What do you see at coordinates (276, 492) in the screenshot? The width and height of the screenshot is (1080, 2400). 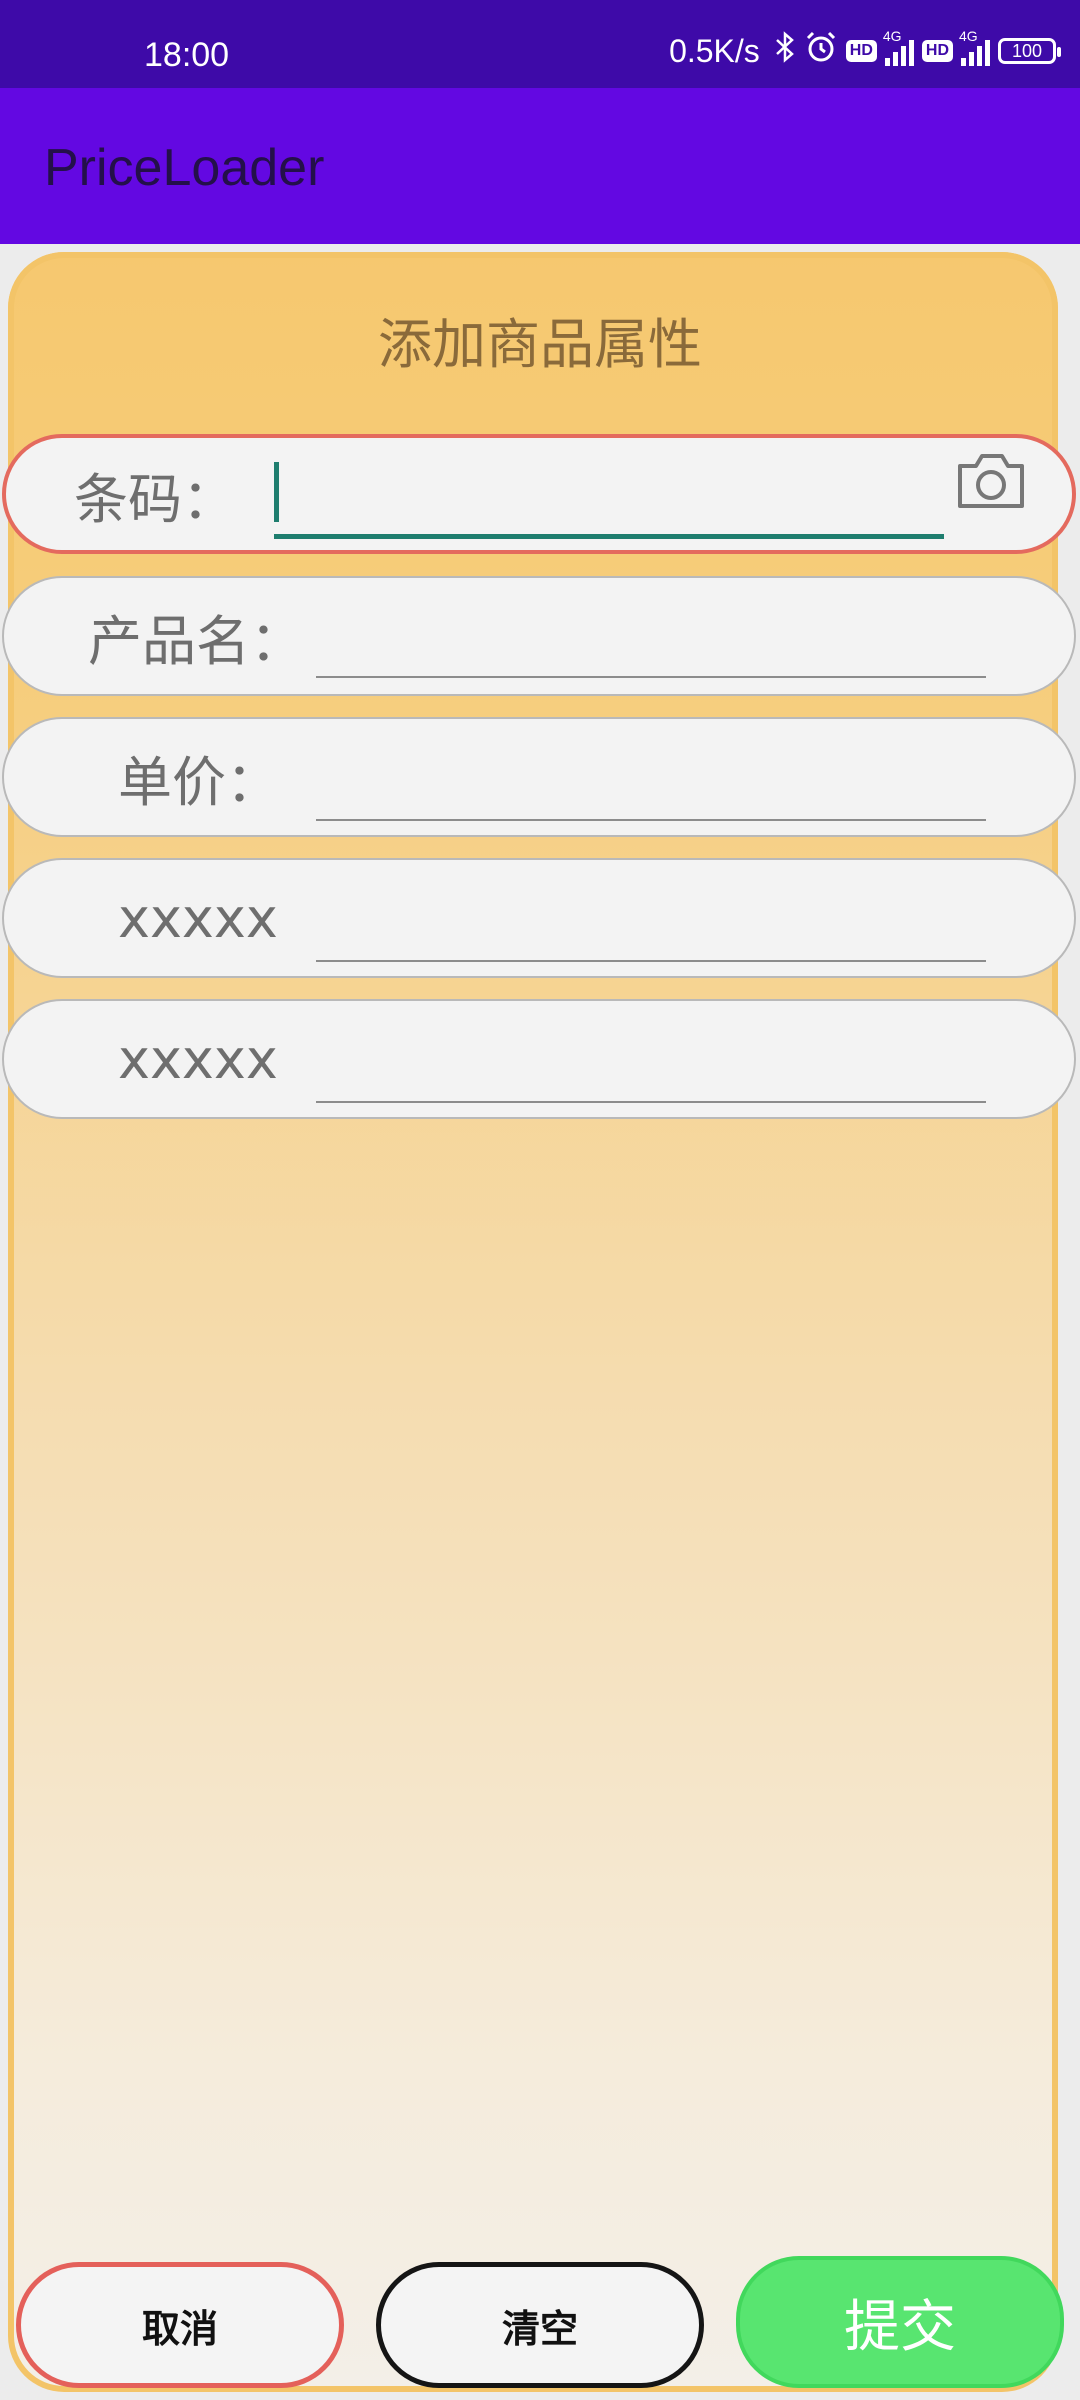 I see `text-cursor` at bounding box center [276, 492].